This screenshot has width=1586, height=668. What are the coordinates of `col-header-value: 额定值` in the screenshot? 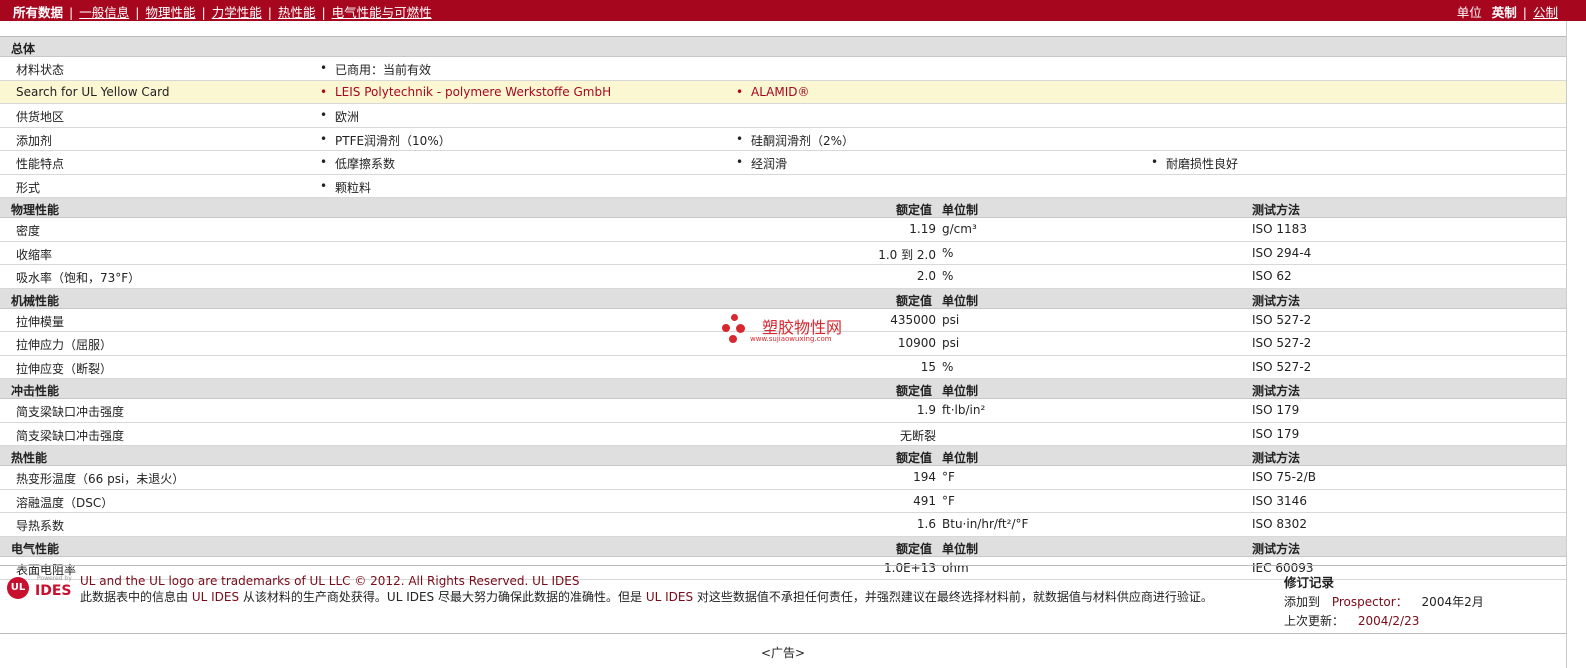 It's located at (914, 210).